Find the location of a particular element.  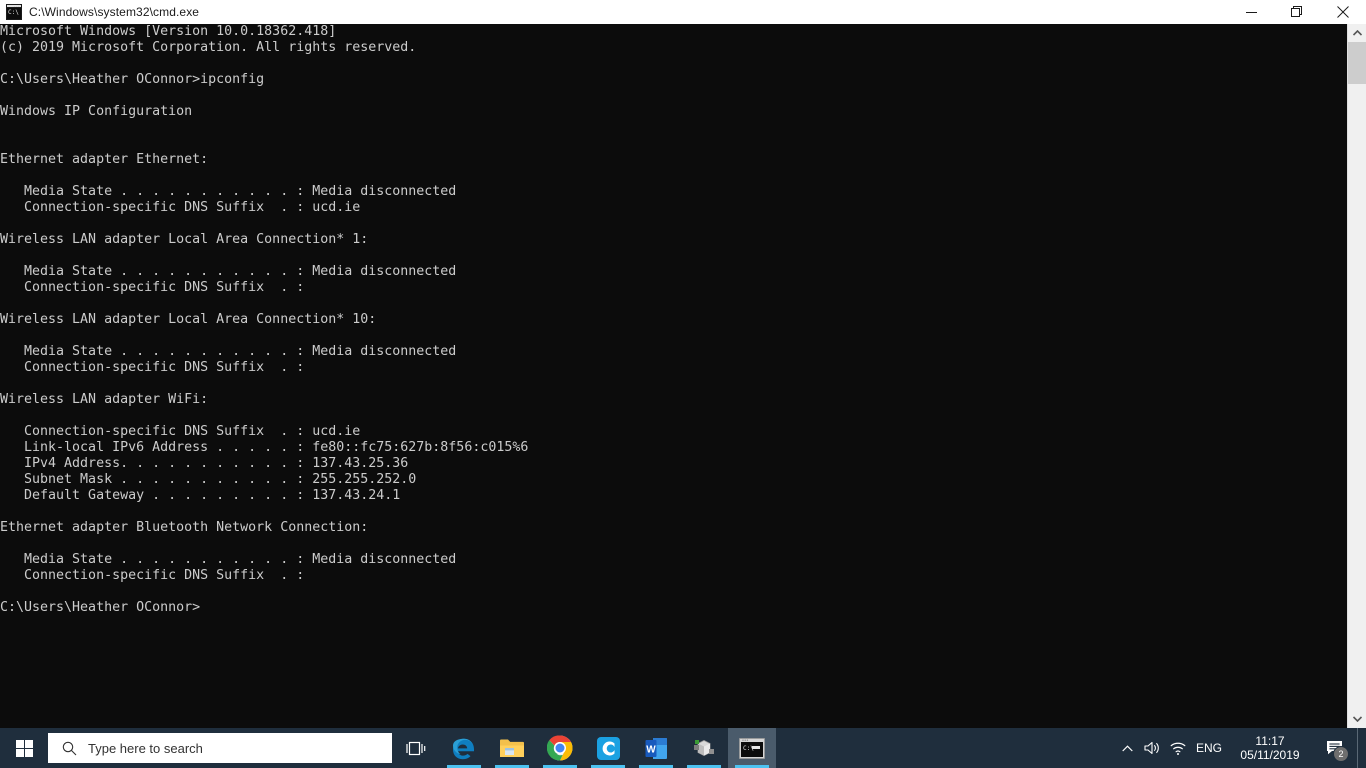

edge-icon is located at coordinates (463, 749).